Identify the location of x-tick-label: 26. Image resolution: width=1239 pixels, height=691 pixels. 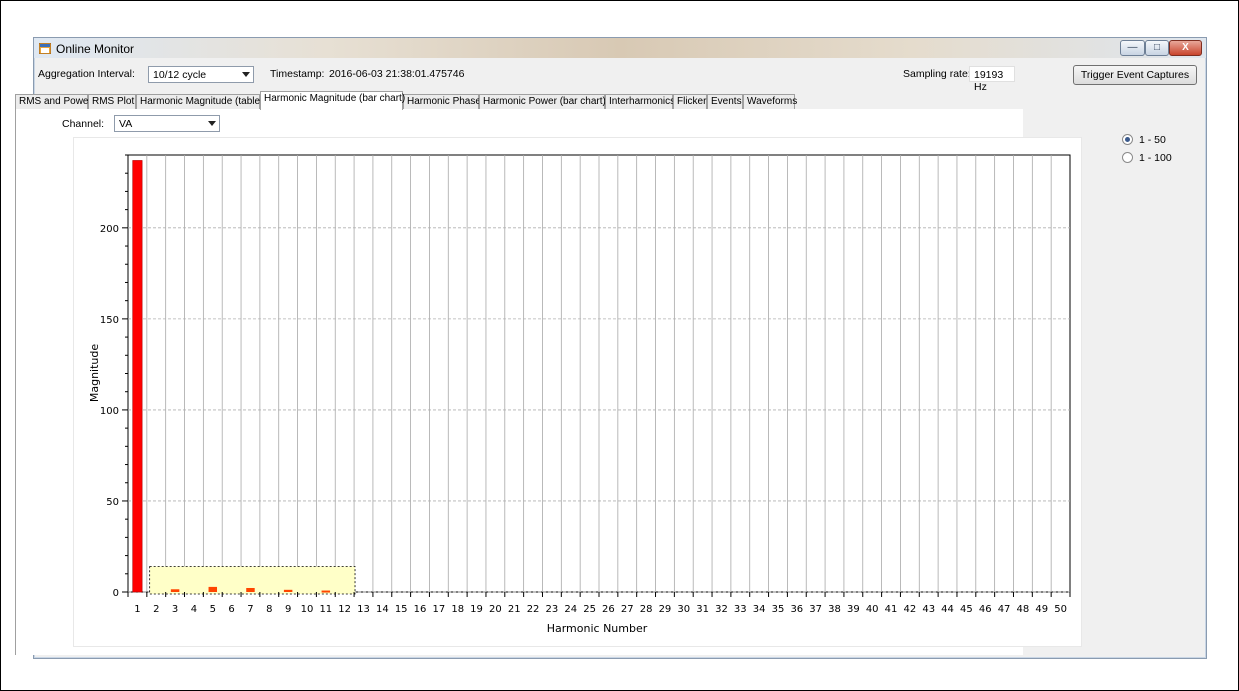
(608, 609).